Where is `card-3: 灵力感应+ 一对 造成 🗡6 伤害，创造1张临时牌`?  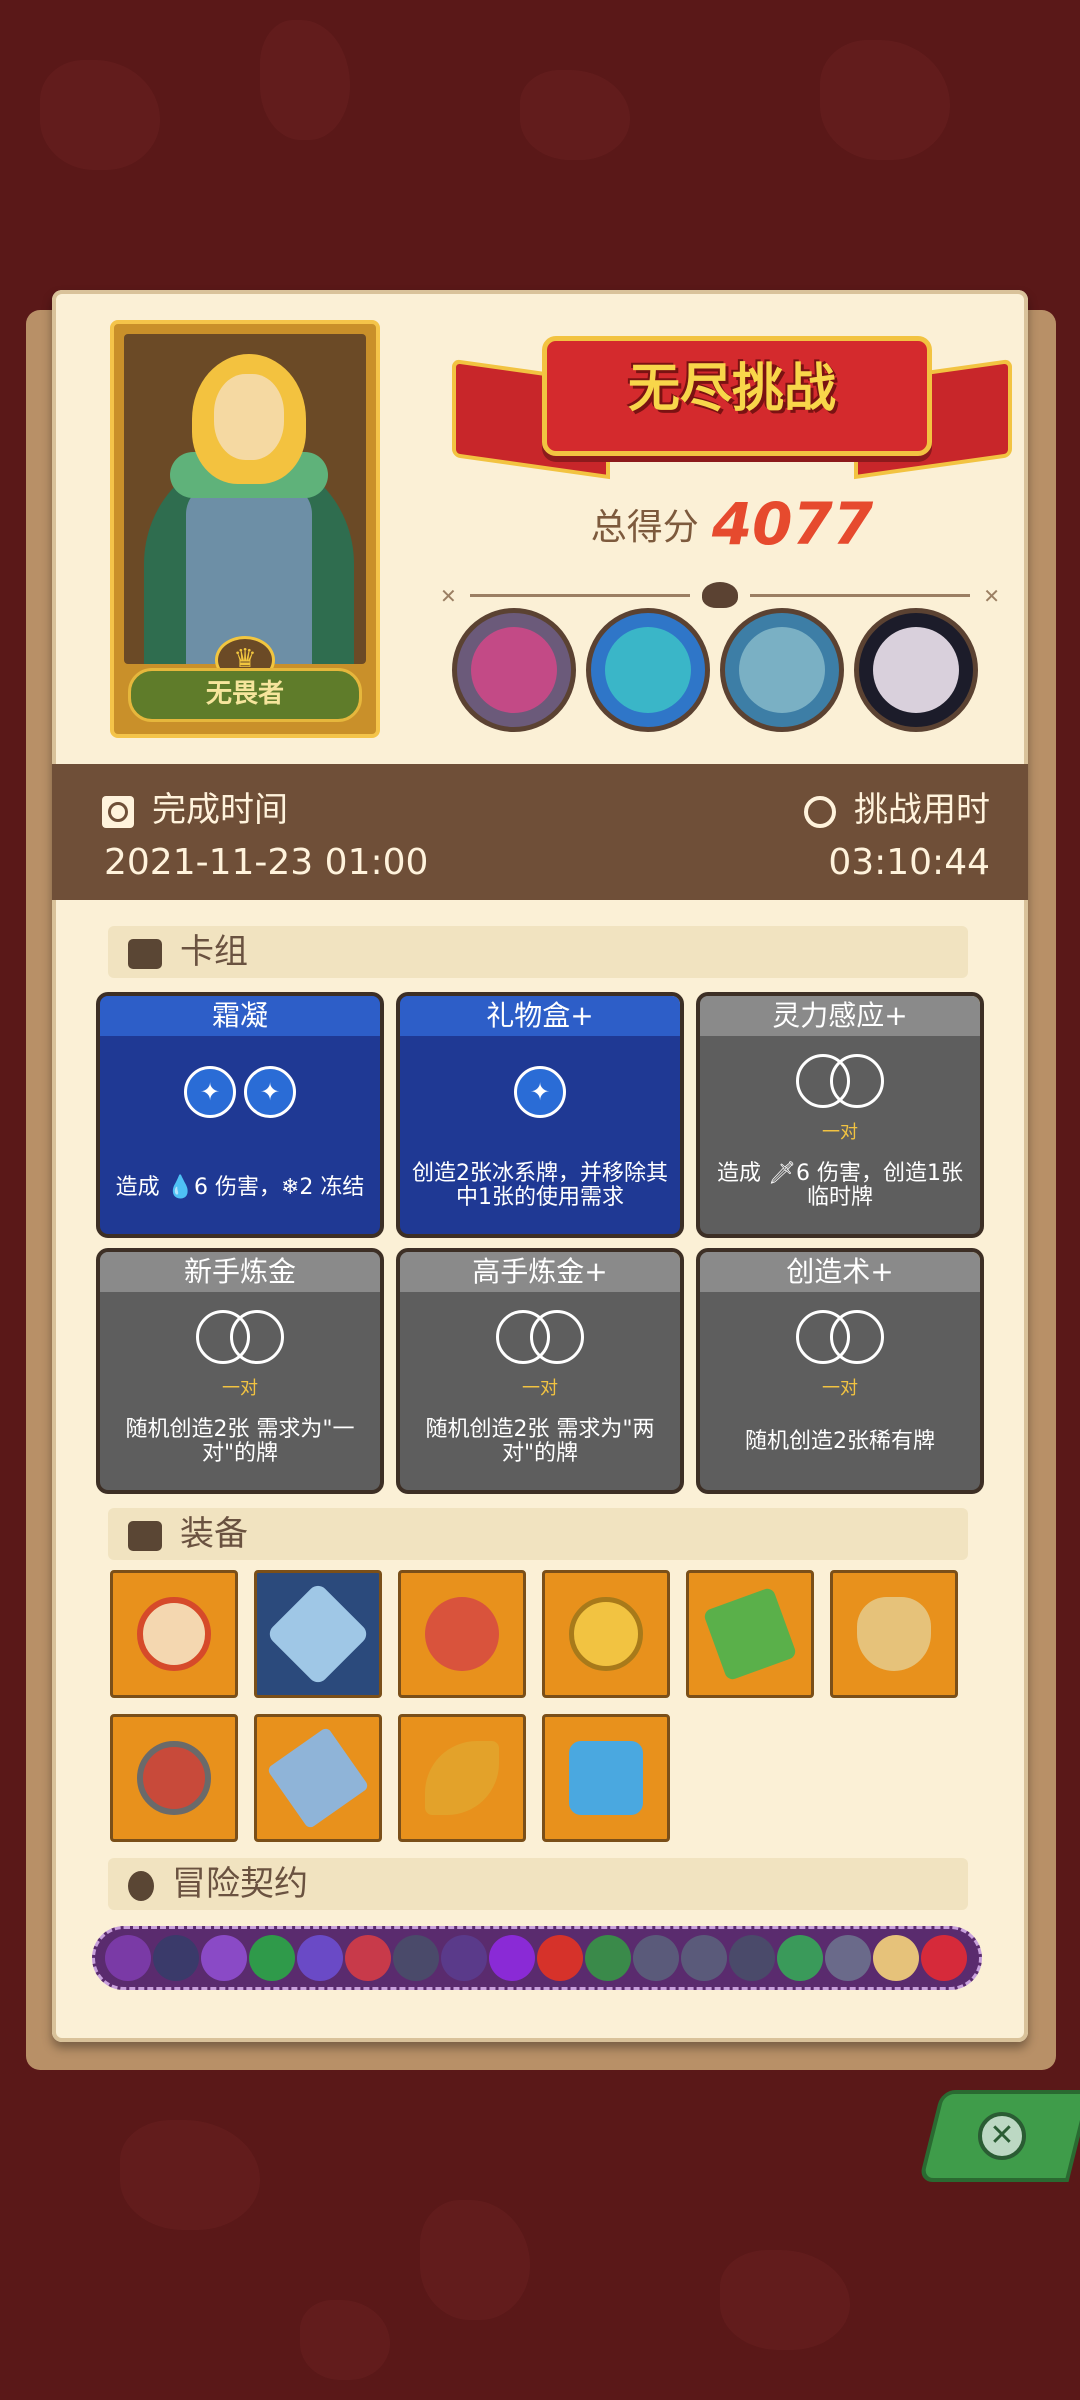
card-3: 灵力感应+ 一对 造成 🗡6 伤害，创造1张临时牌 is located at coordinates (840, 1115).